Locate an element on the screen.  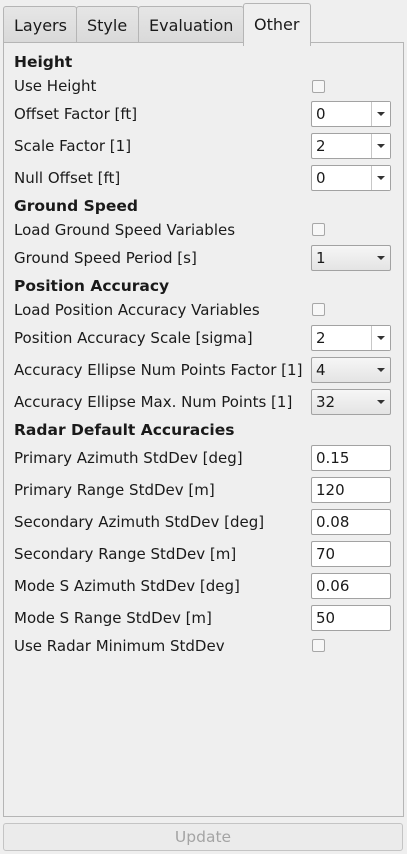
use-radar-min-row: Use Radar Minimum StdDev is located at coordinates (202, 646).